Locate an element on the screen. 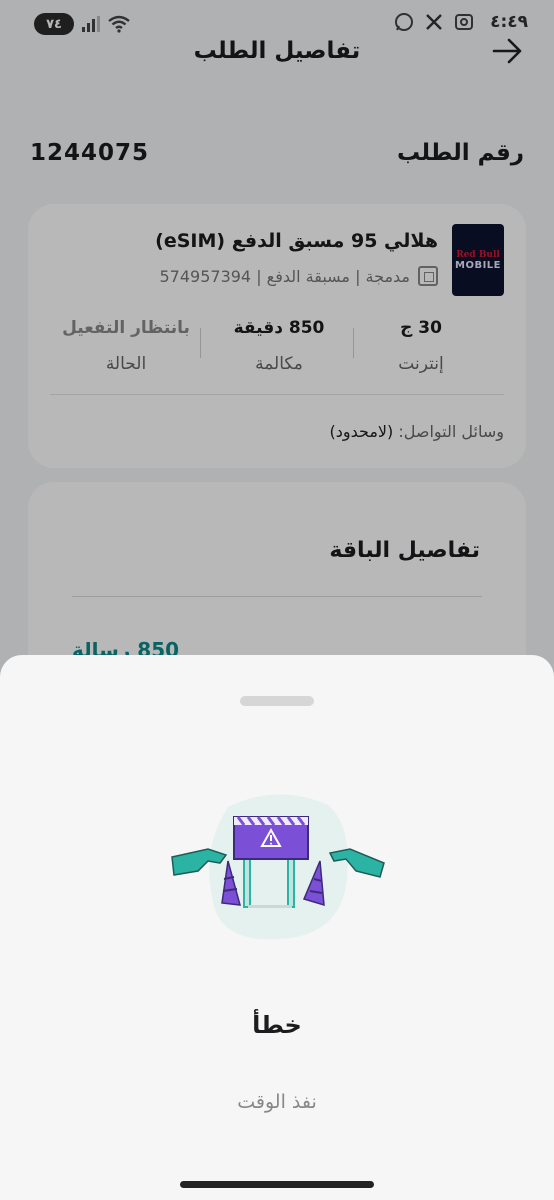 The width and height of the screenshot is (554, 1200). error-message: نفذ الوقت is located at coordinates (277, 1102).